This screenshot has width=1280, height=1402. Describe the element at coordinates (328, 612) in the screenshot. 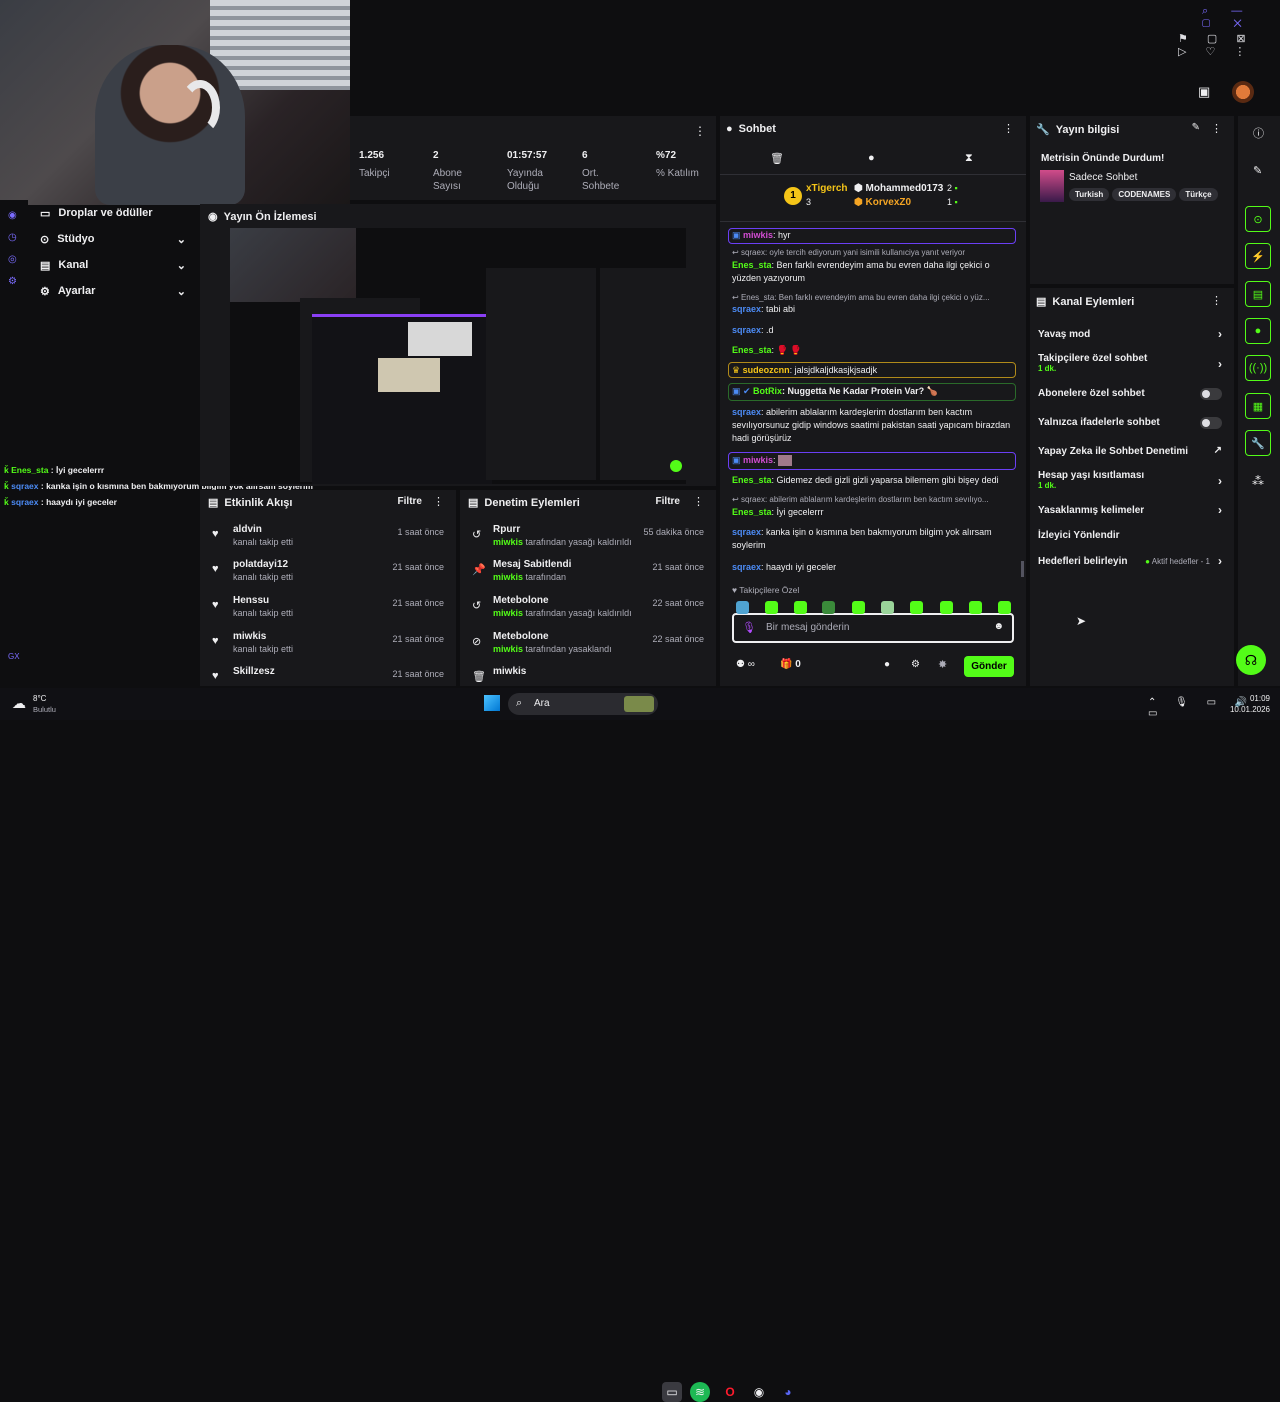

I see `list-item: ♥ Henssu kanalı takip etti 21 saat önce` at that location.